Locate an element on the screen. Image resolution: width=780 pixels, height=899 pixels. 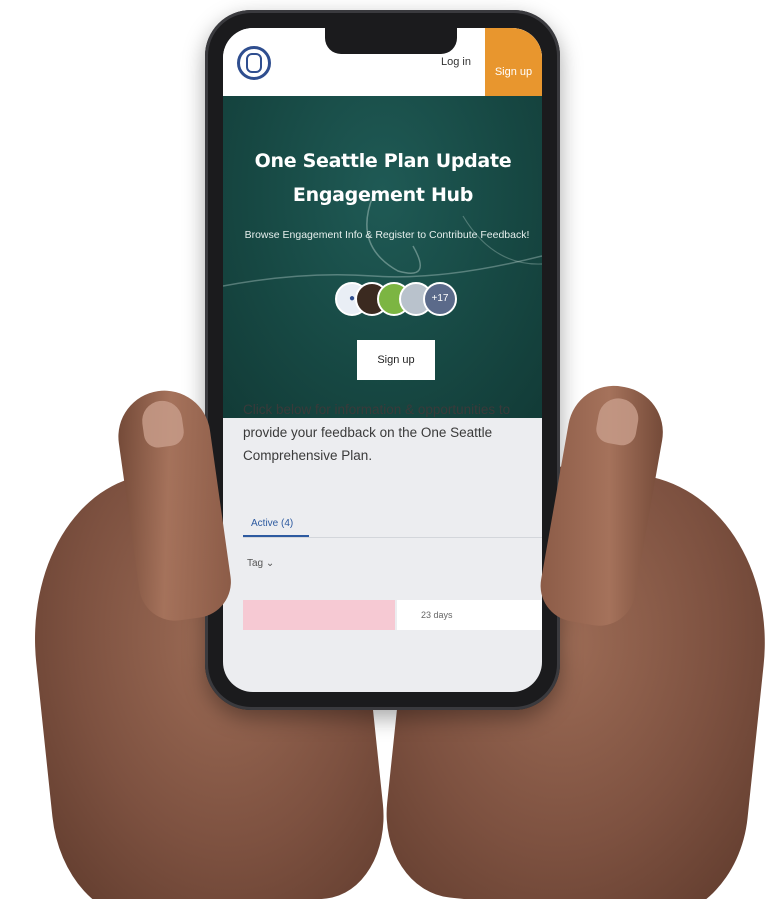
city-logo-icon is located at coordinates (254, 63).